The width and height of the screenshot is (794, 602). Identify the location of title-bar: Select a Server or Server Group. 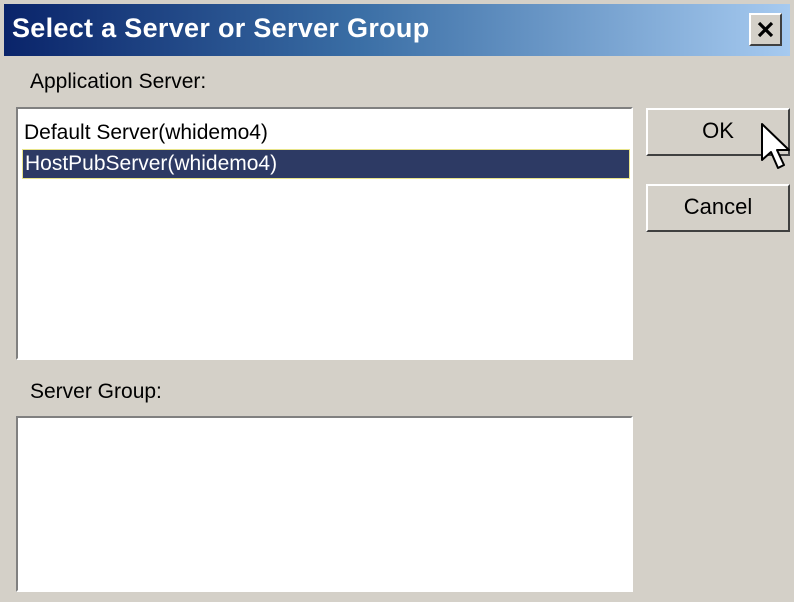
(397, 30).